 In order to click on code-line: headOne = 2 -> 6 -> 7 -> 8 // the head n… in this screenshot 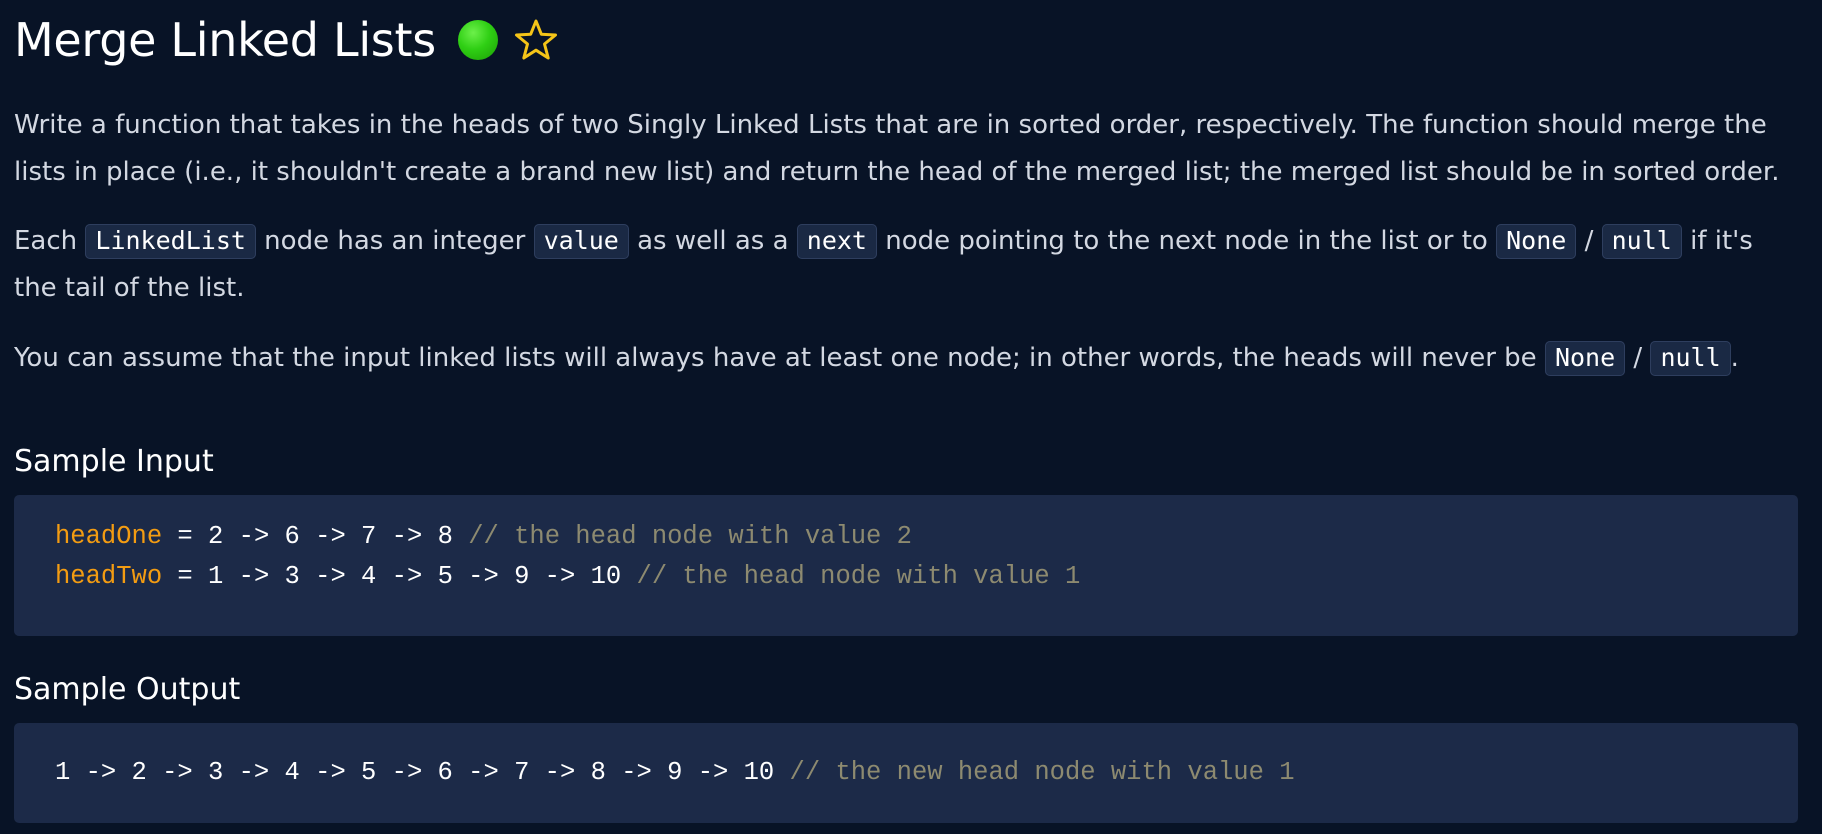, I will do `click(926, 537)`.